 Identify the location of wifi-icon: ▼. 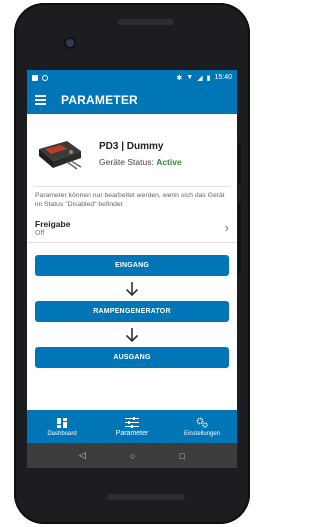
(190, 77).